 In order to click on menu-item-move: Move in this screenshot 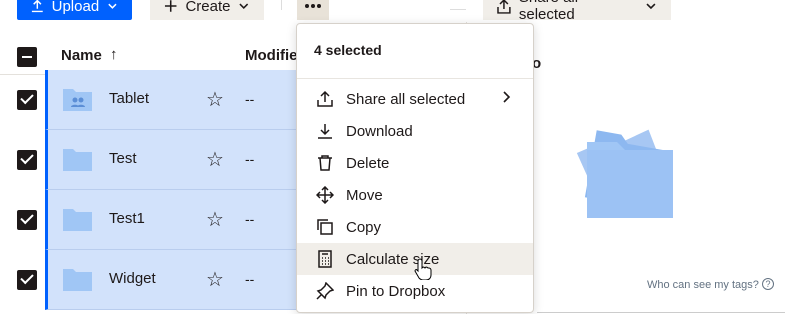, I will do `click(415, 195)`.